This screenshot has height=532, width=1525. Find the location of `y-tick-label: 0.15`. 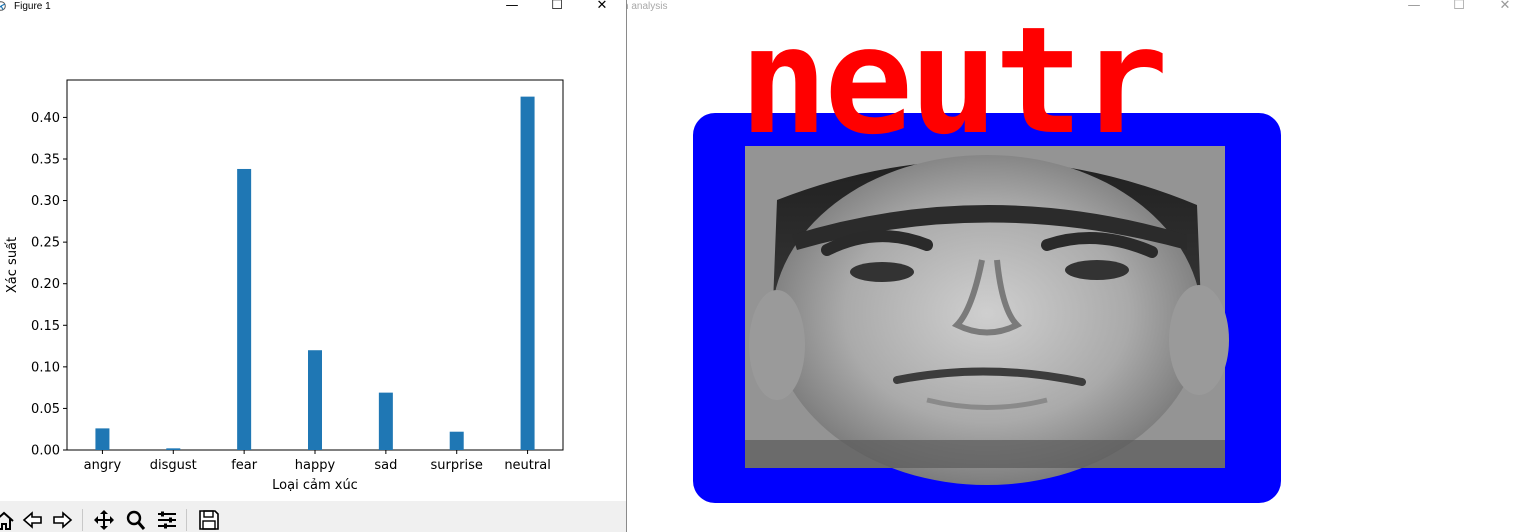

y-tick-label: 0.15 is located at coordinates (45, 326).